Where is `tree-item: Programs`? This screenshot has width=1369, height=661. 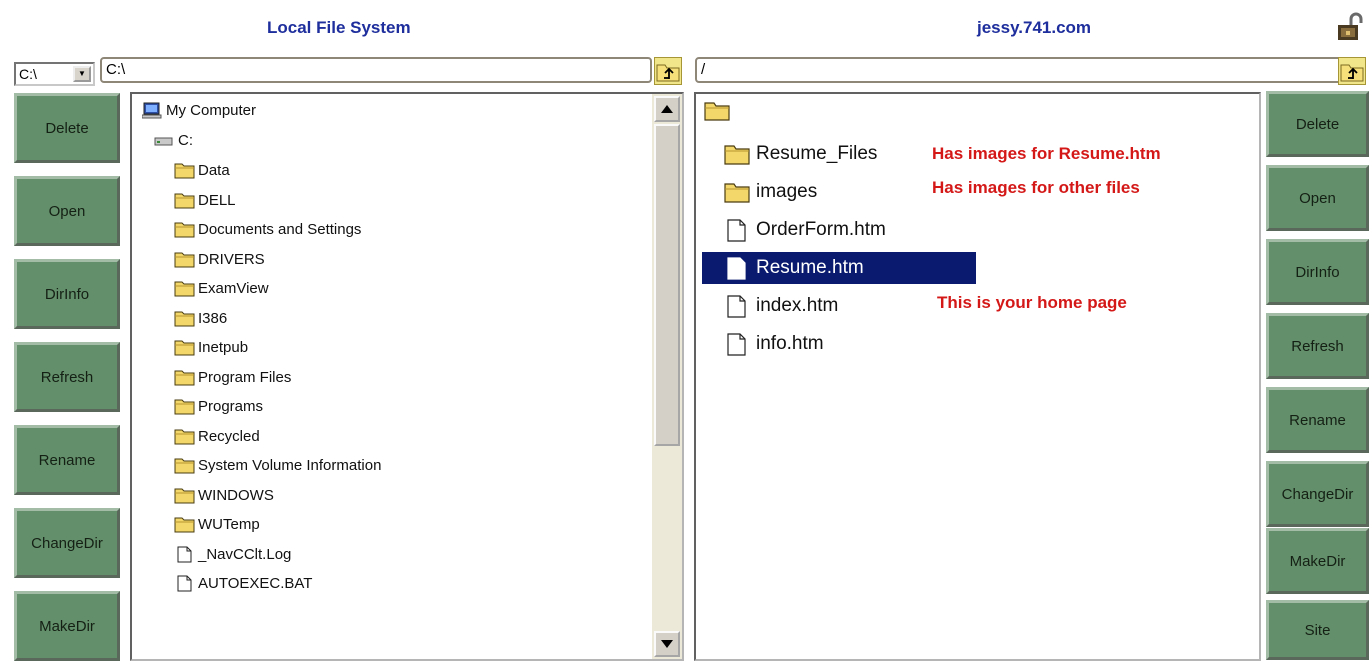
tree-item: Programs is located at coordinates (218, 406).